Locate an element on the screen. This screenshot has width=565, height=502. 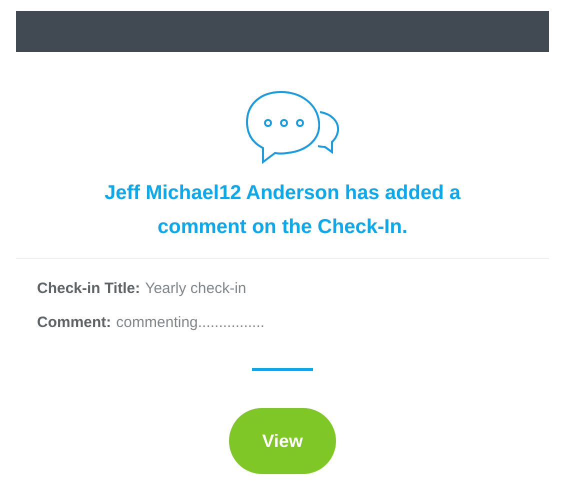
field-value: Yearly check-in is located at coordinates (195, 289).